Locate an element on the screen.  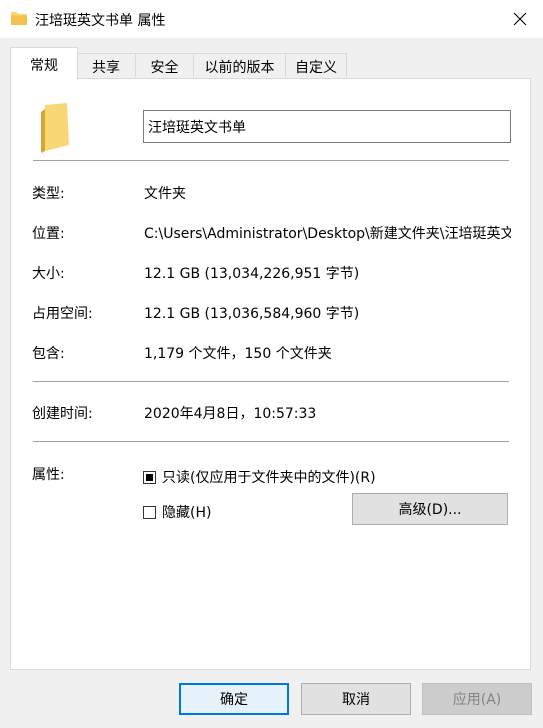
close-icon is located at coordinates (520, 19).